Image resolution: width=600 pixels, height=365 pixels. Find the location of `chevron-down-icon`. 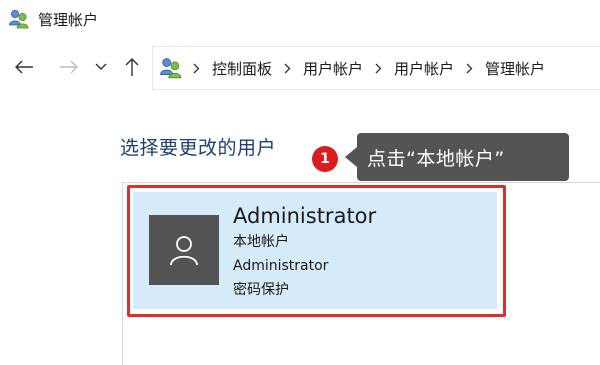

chevron-down-icon is located at coordinates (101, 66).